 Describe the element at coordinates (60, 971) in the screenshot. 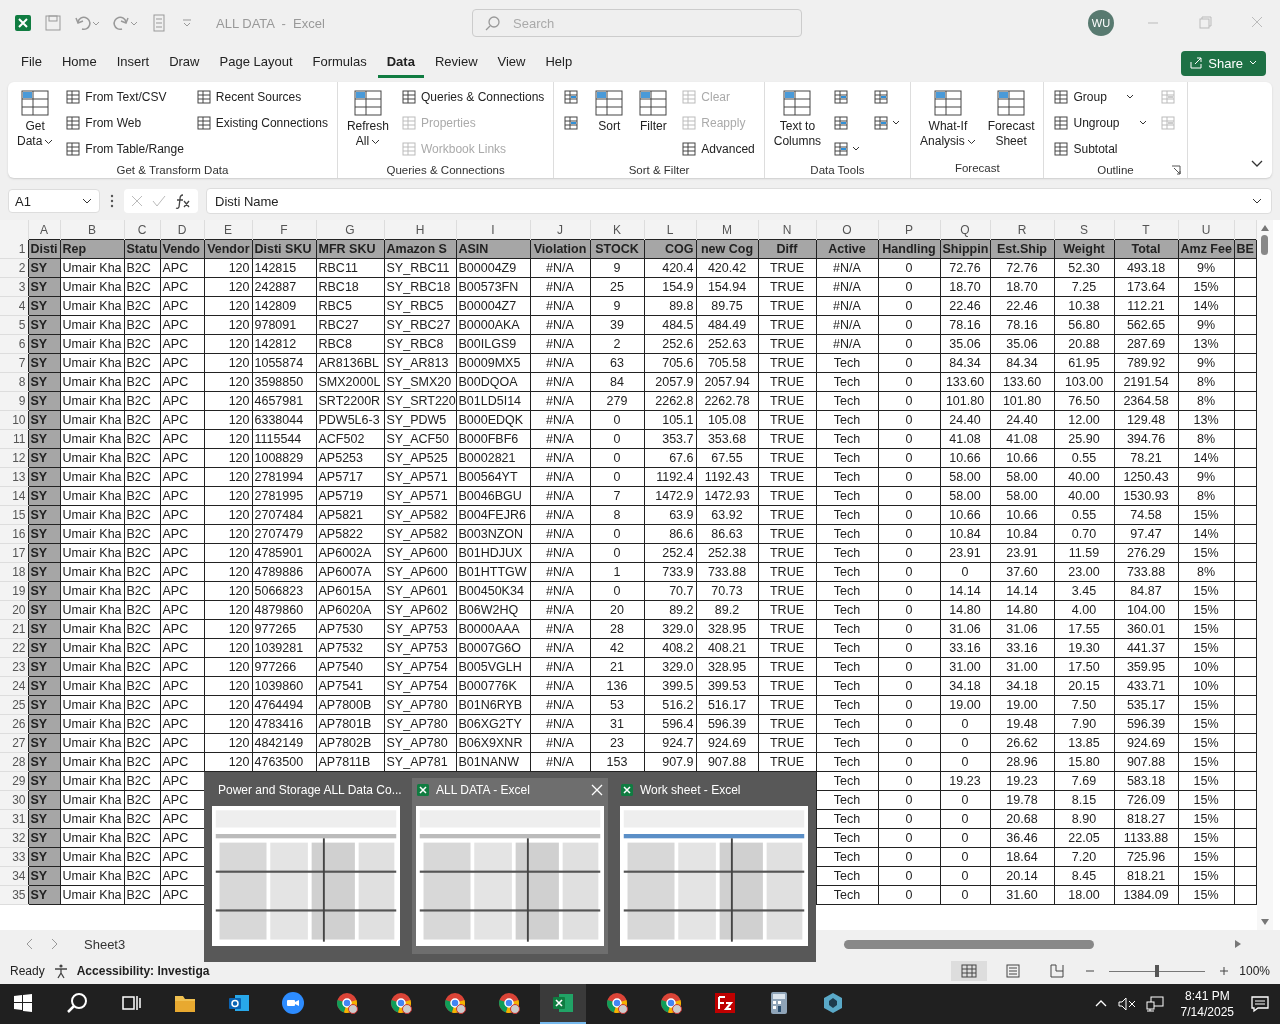

I see `accessibility-icon` at that location.